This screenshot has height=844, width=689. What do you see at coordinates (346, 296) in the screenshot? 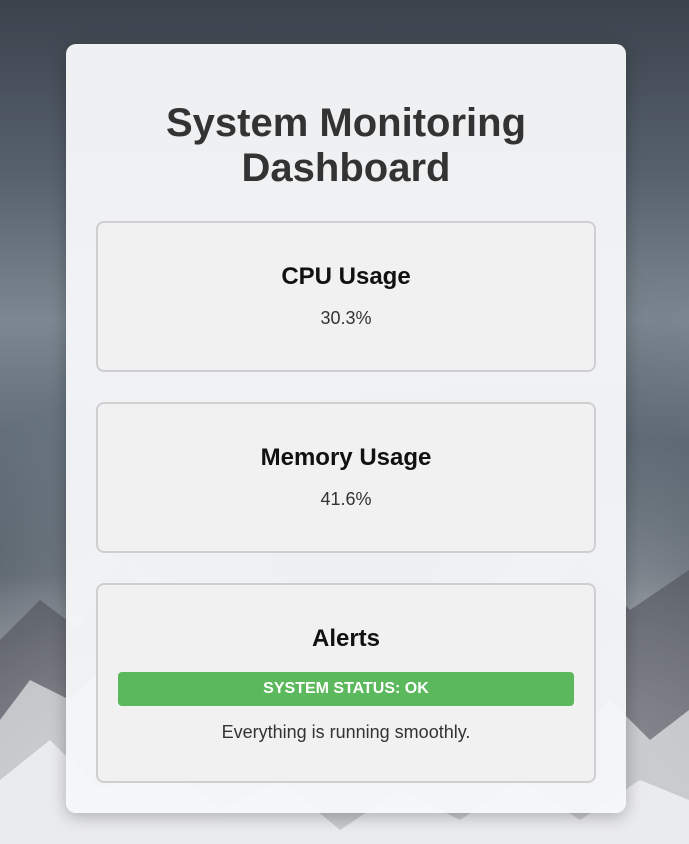
I see `cpu-usage-panel: CPU Usage 30.3%` at bounding box center [346, 296].